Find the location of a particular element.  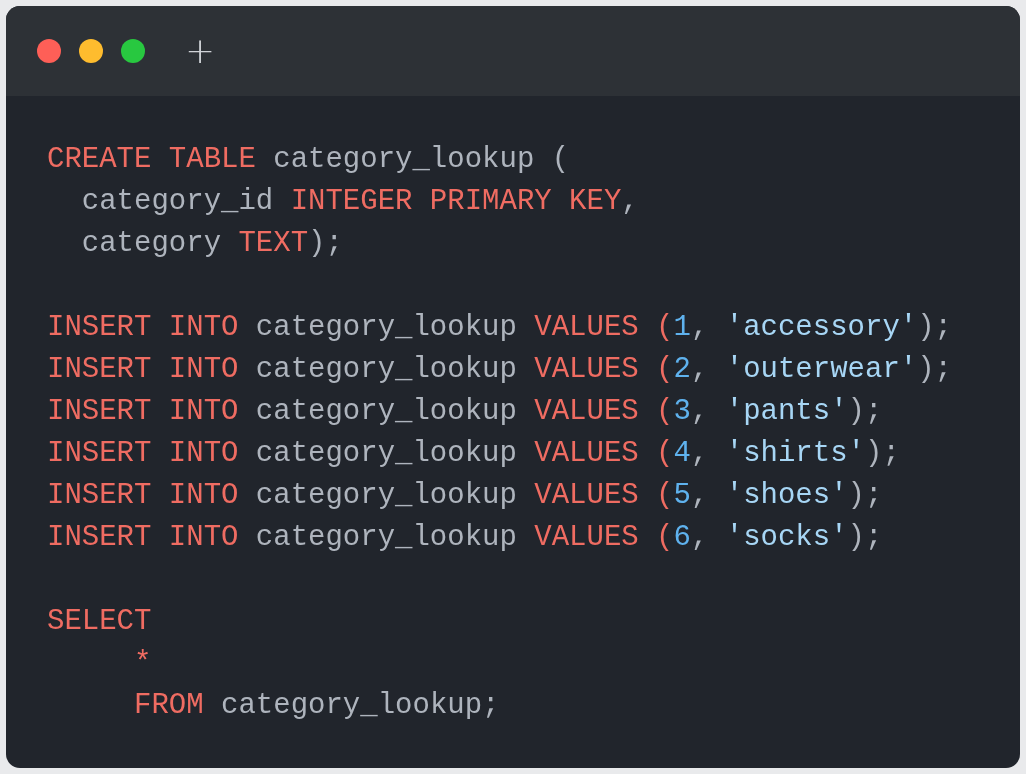

minimize-button is located at coordinates (91, 51).